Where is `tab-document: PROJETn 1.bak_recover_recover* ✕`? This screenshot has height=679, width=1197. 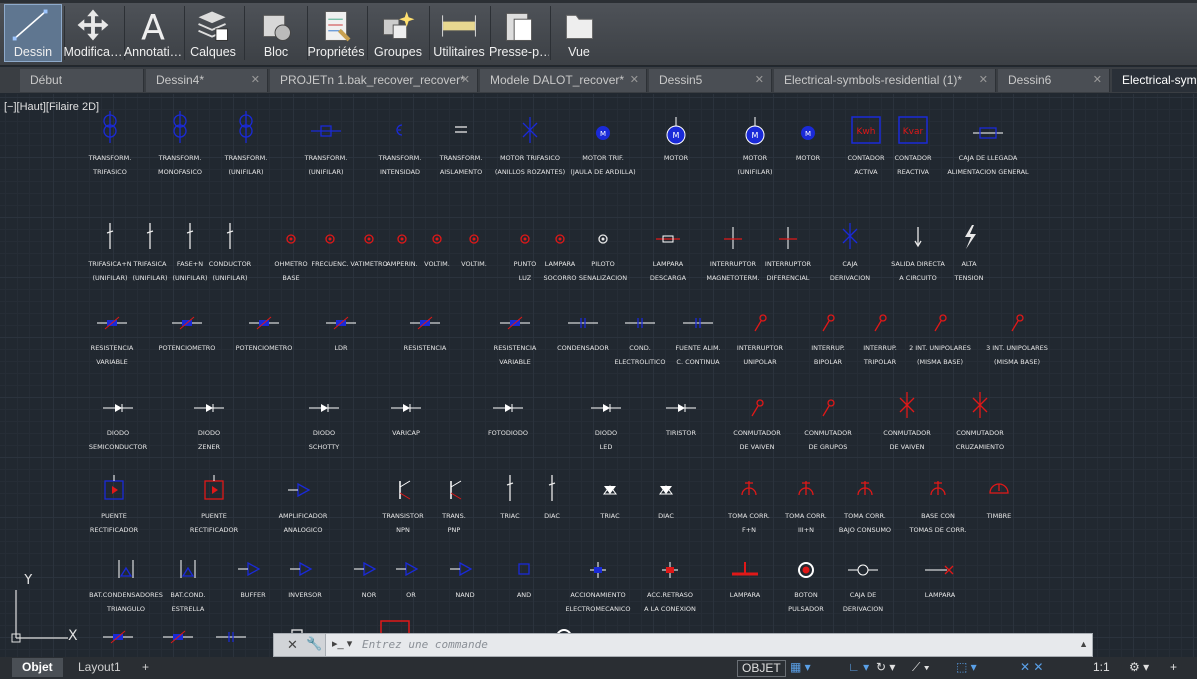 tab-document: PROJETn 1.bak_recover_recover* ✕ is located at coordinates (374, 80).